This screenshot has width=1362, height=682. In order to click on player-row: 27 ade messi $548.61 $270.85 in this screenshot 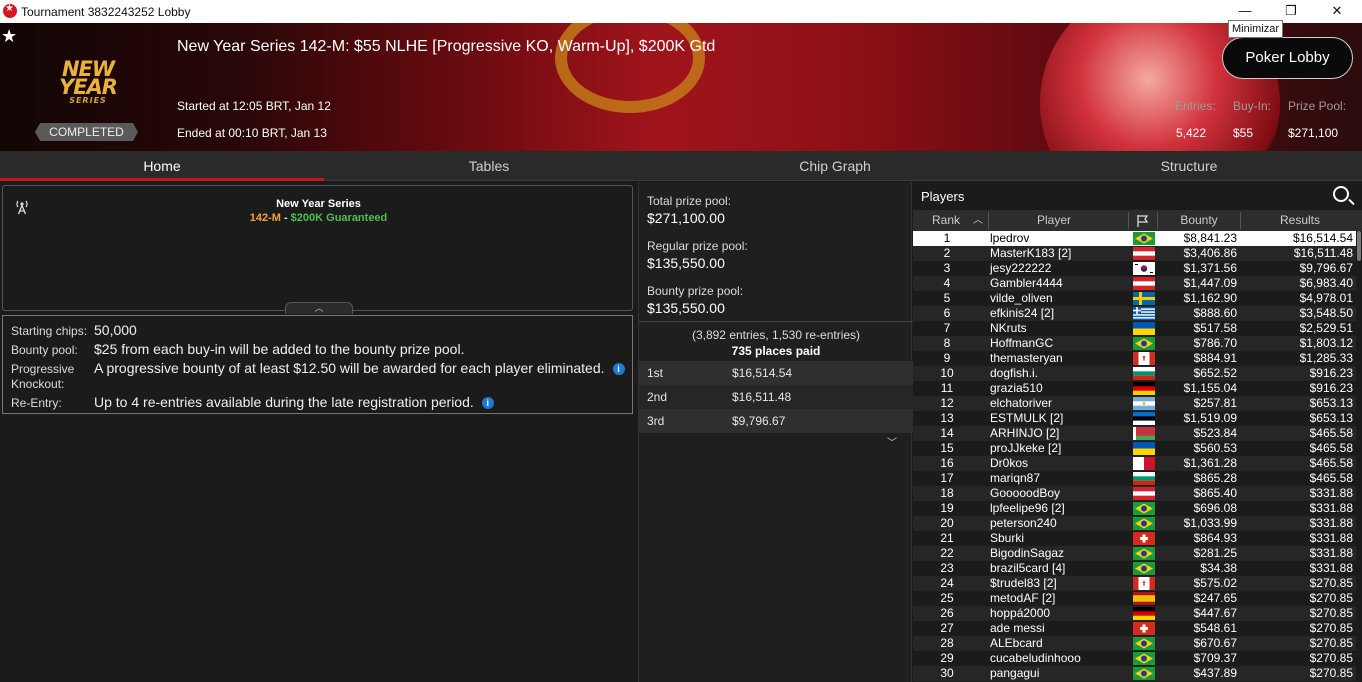, I will do `click(1134, 628)`.